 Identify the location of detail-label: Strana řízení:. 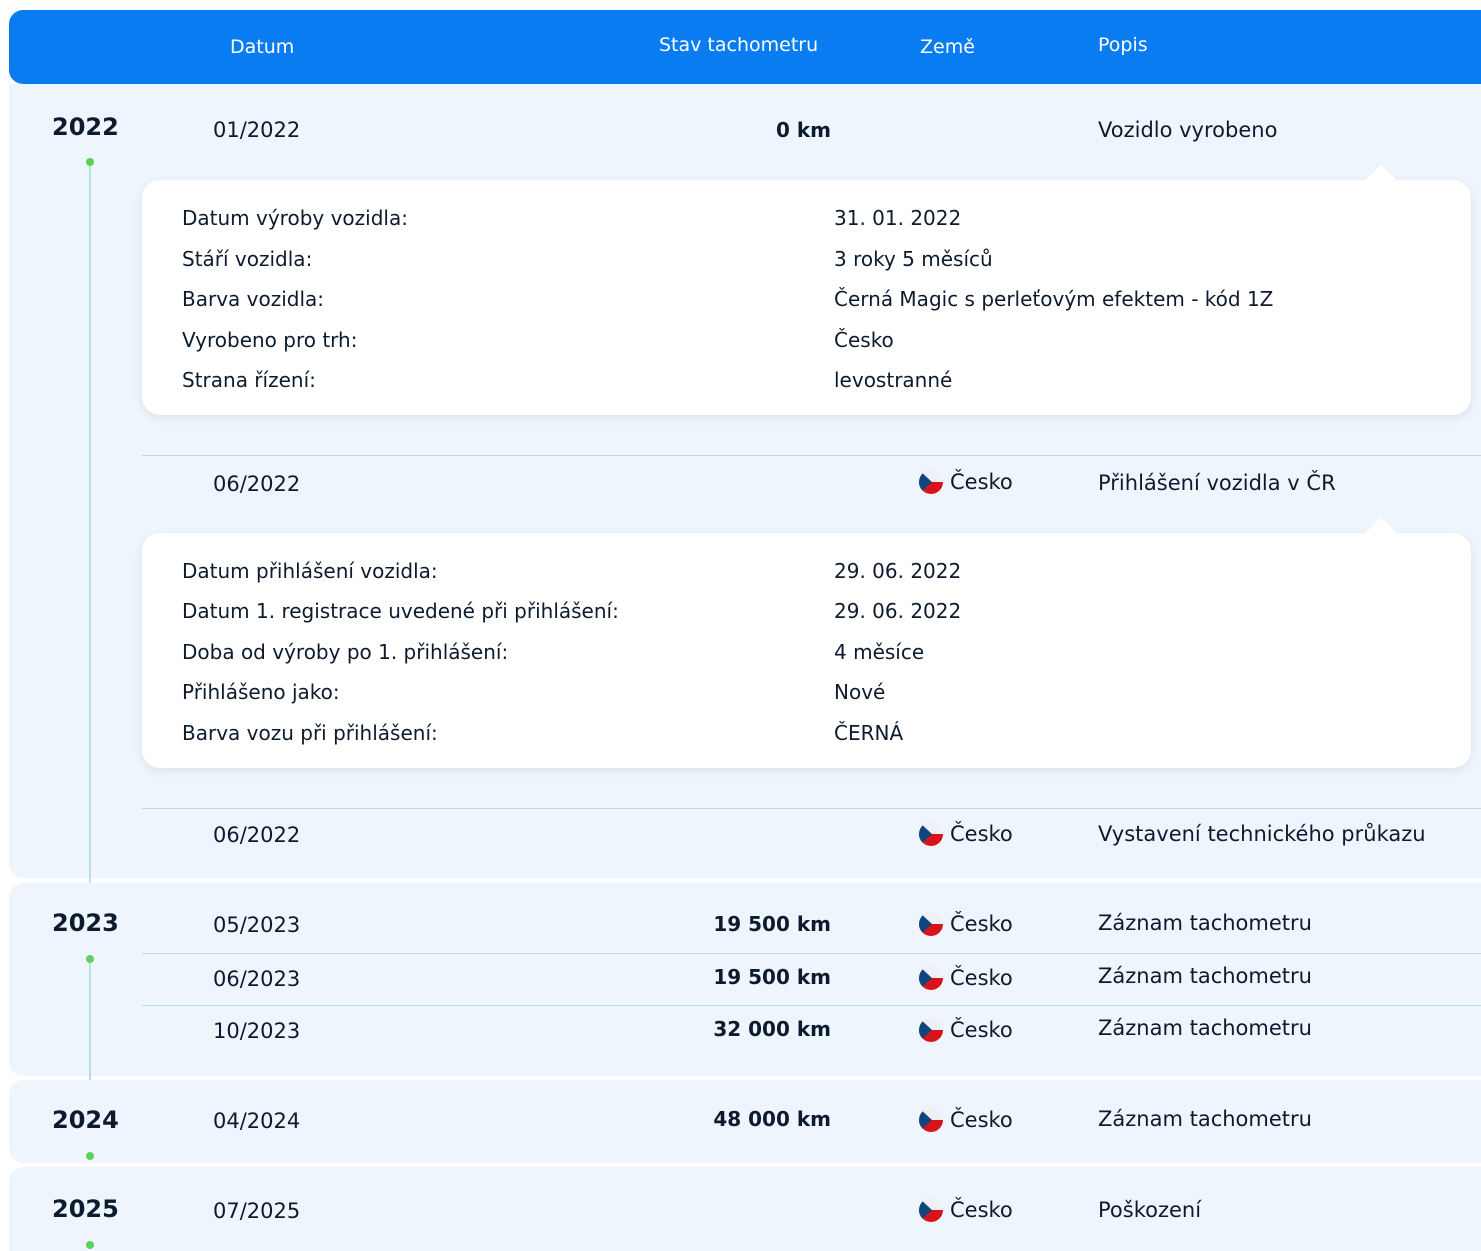
(249, 380).